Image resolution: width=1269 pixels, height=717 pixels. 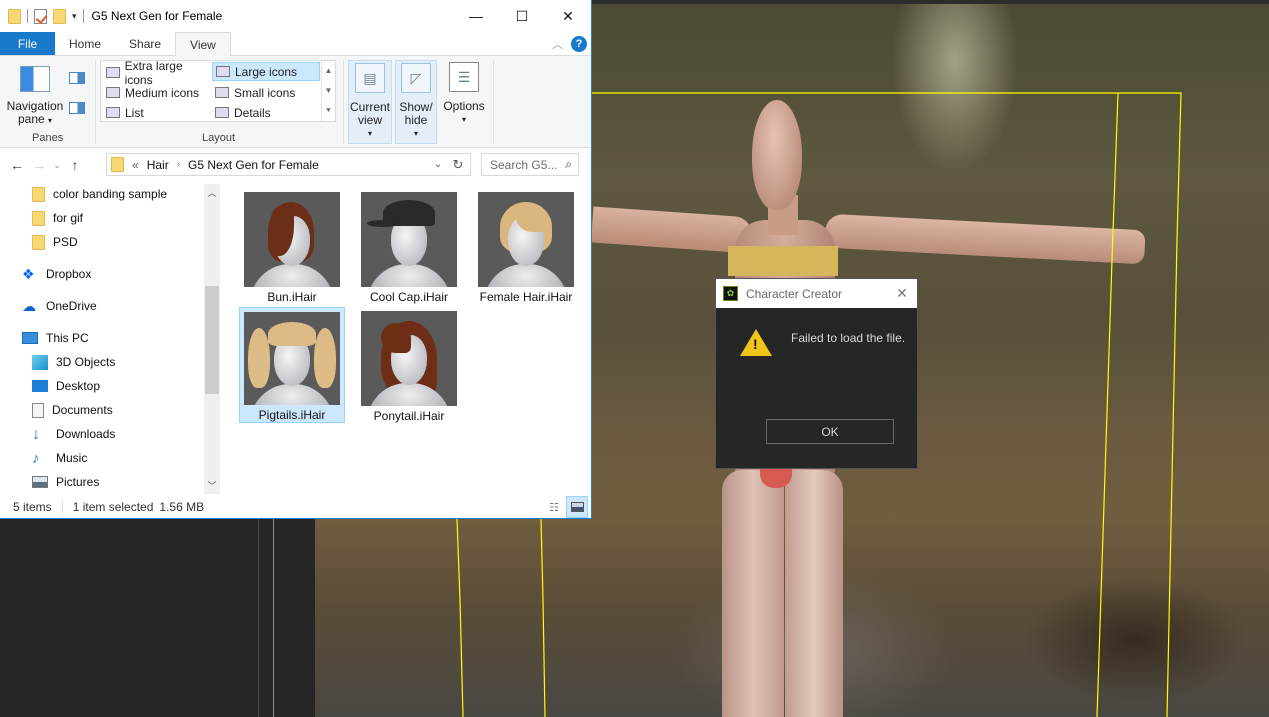 I want to click on file-name: Cool Cap.iHair, so click(x=409, y=297).